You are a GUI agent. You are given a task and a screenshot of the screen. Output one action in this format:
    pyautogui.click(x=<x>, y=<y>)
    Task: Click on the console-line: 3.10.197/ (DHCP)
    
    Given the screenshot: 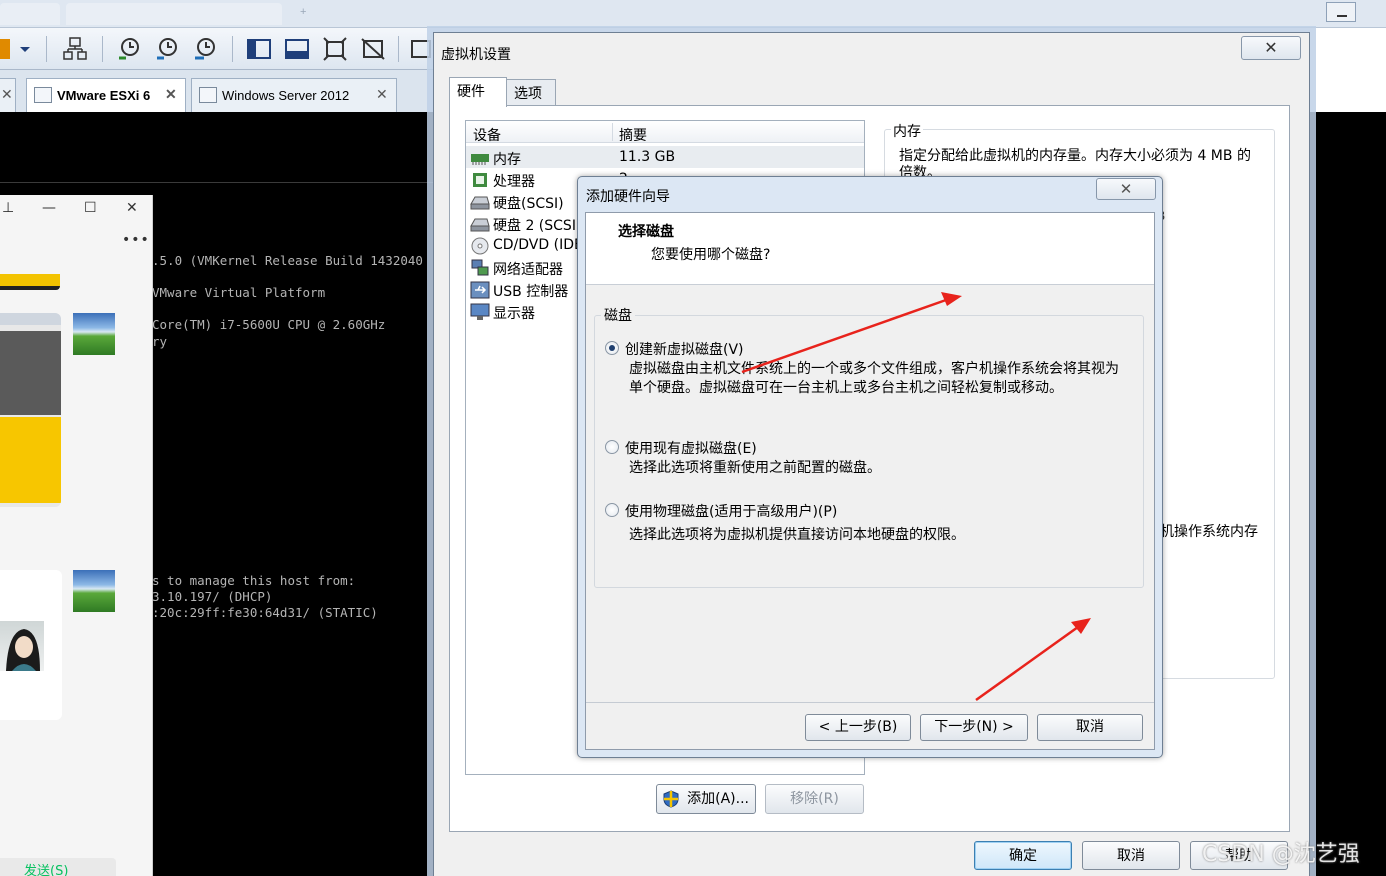 What is the action you would take?
    pyautogui.click(x=212, y=596)
    